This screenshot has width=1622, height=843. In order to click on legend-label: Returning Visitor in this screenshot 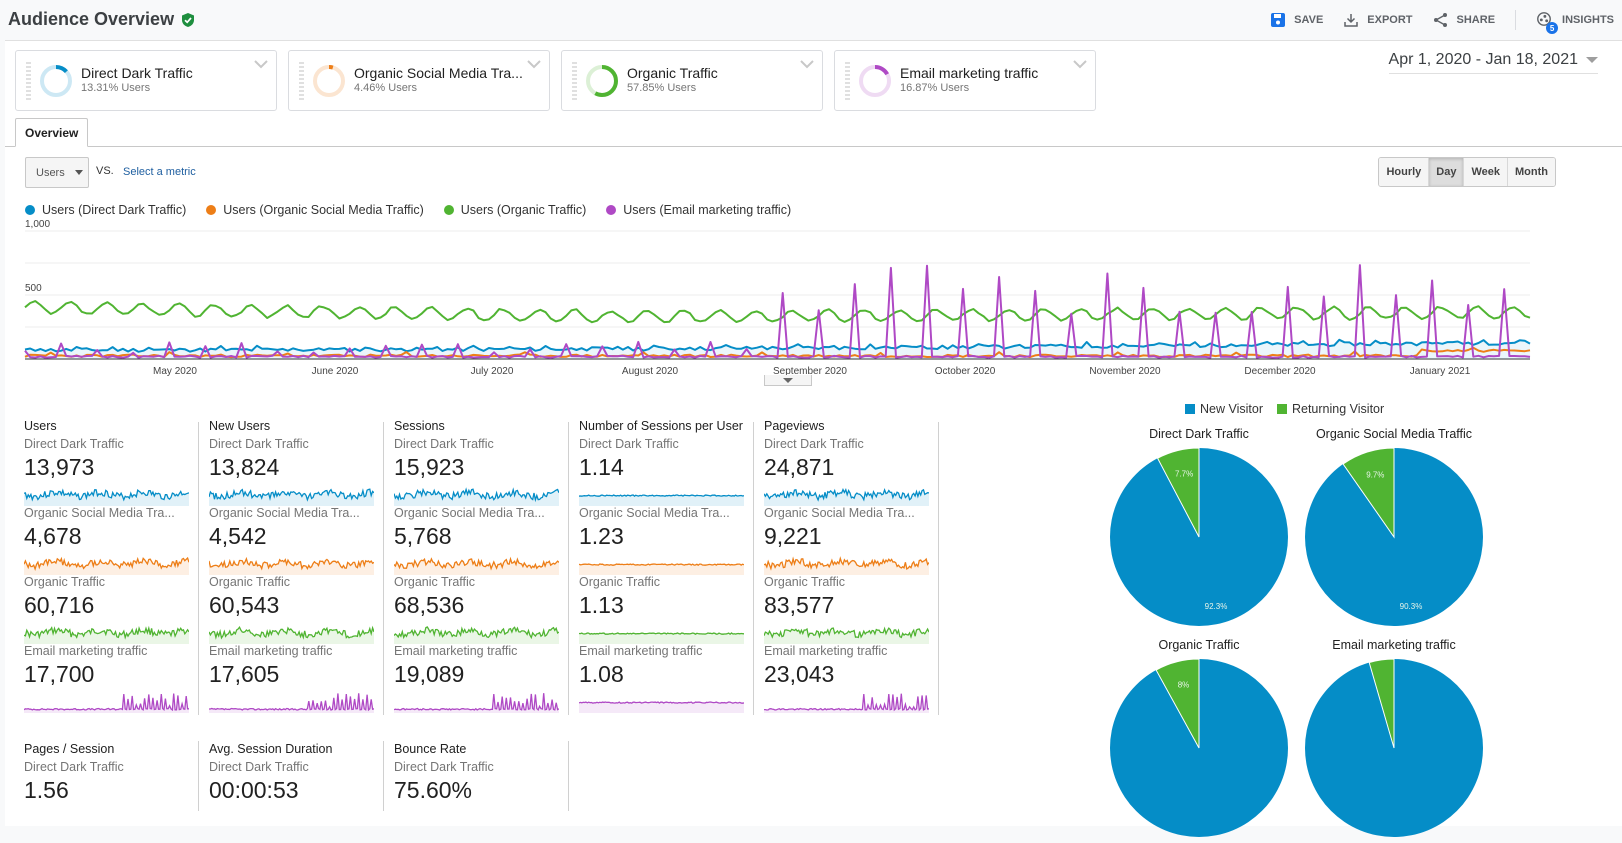, I will do `click(1338, 409)`.